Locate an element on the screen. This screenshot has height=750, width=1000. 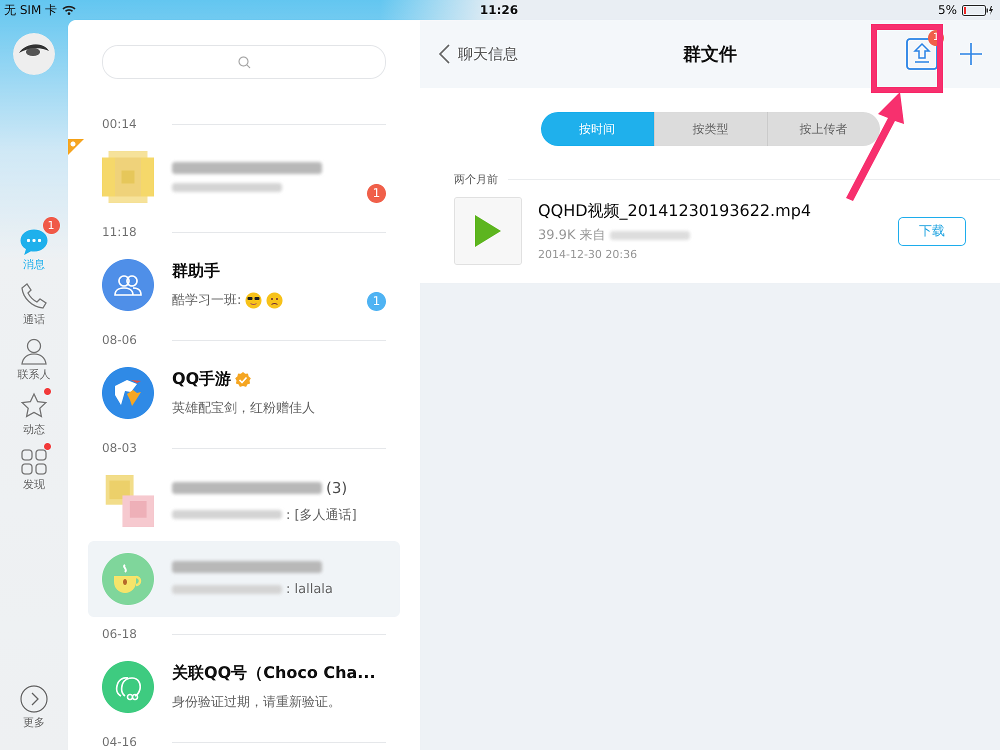
time-label: 04-16 is located at coordinates (120, 742).